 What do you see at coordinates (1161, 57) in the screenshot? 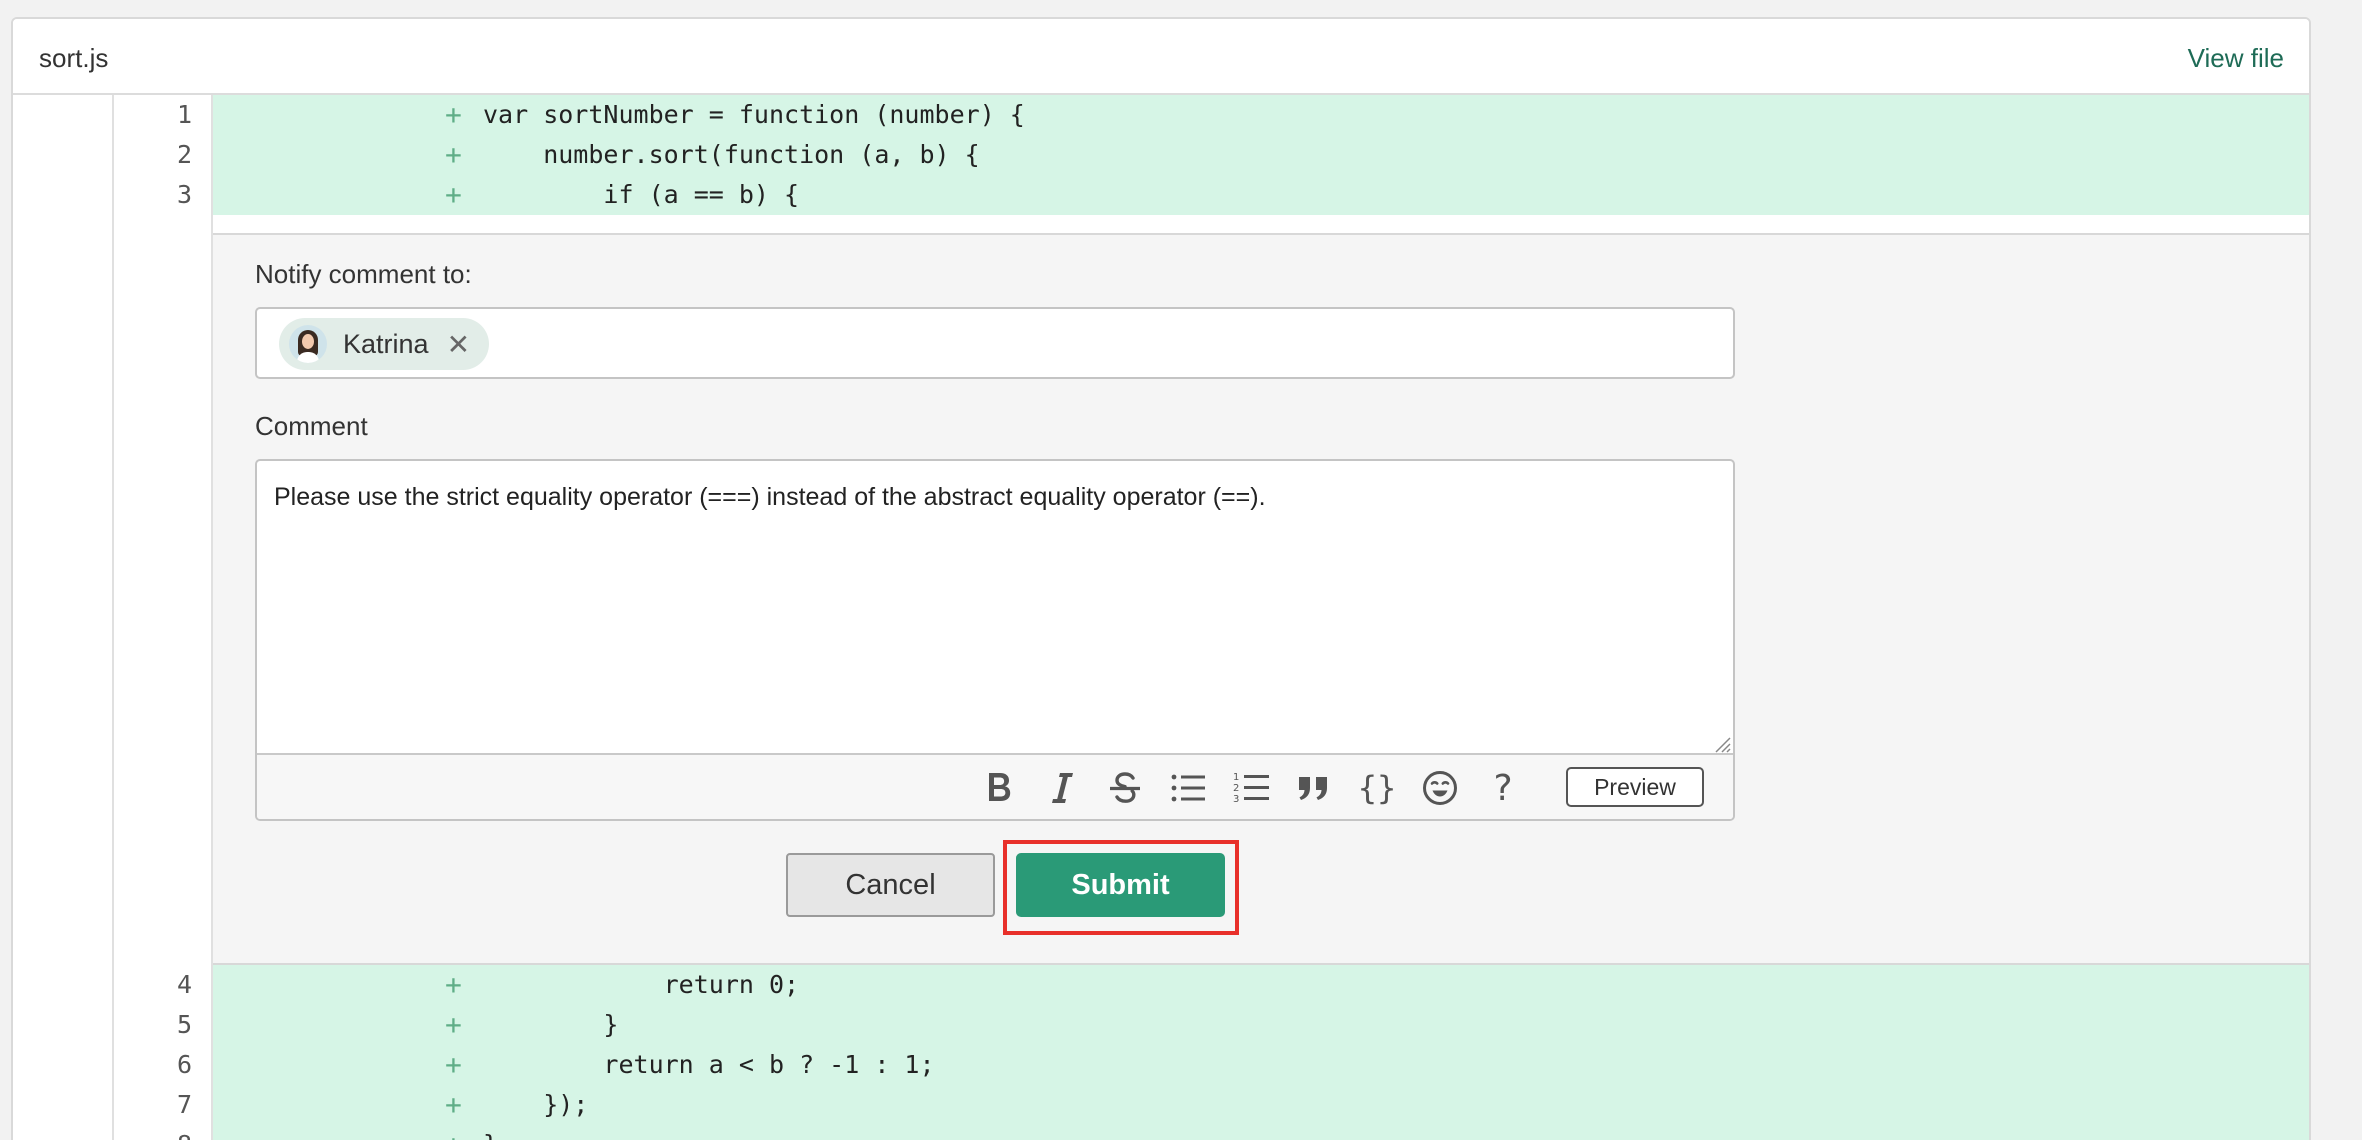
I see `file-header: sort.js View file` at bounding box center [1161, 57].